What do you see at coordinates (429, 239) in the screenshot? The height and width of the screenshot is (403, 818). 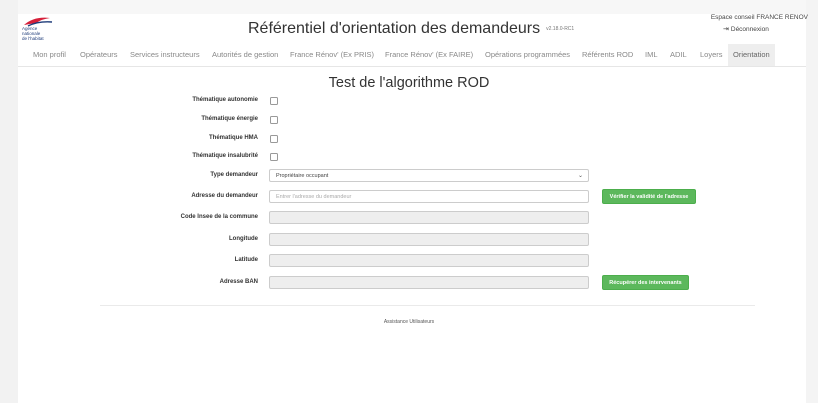 I see `longitude-field` at bounding box center [429, 239].